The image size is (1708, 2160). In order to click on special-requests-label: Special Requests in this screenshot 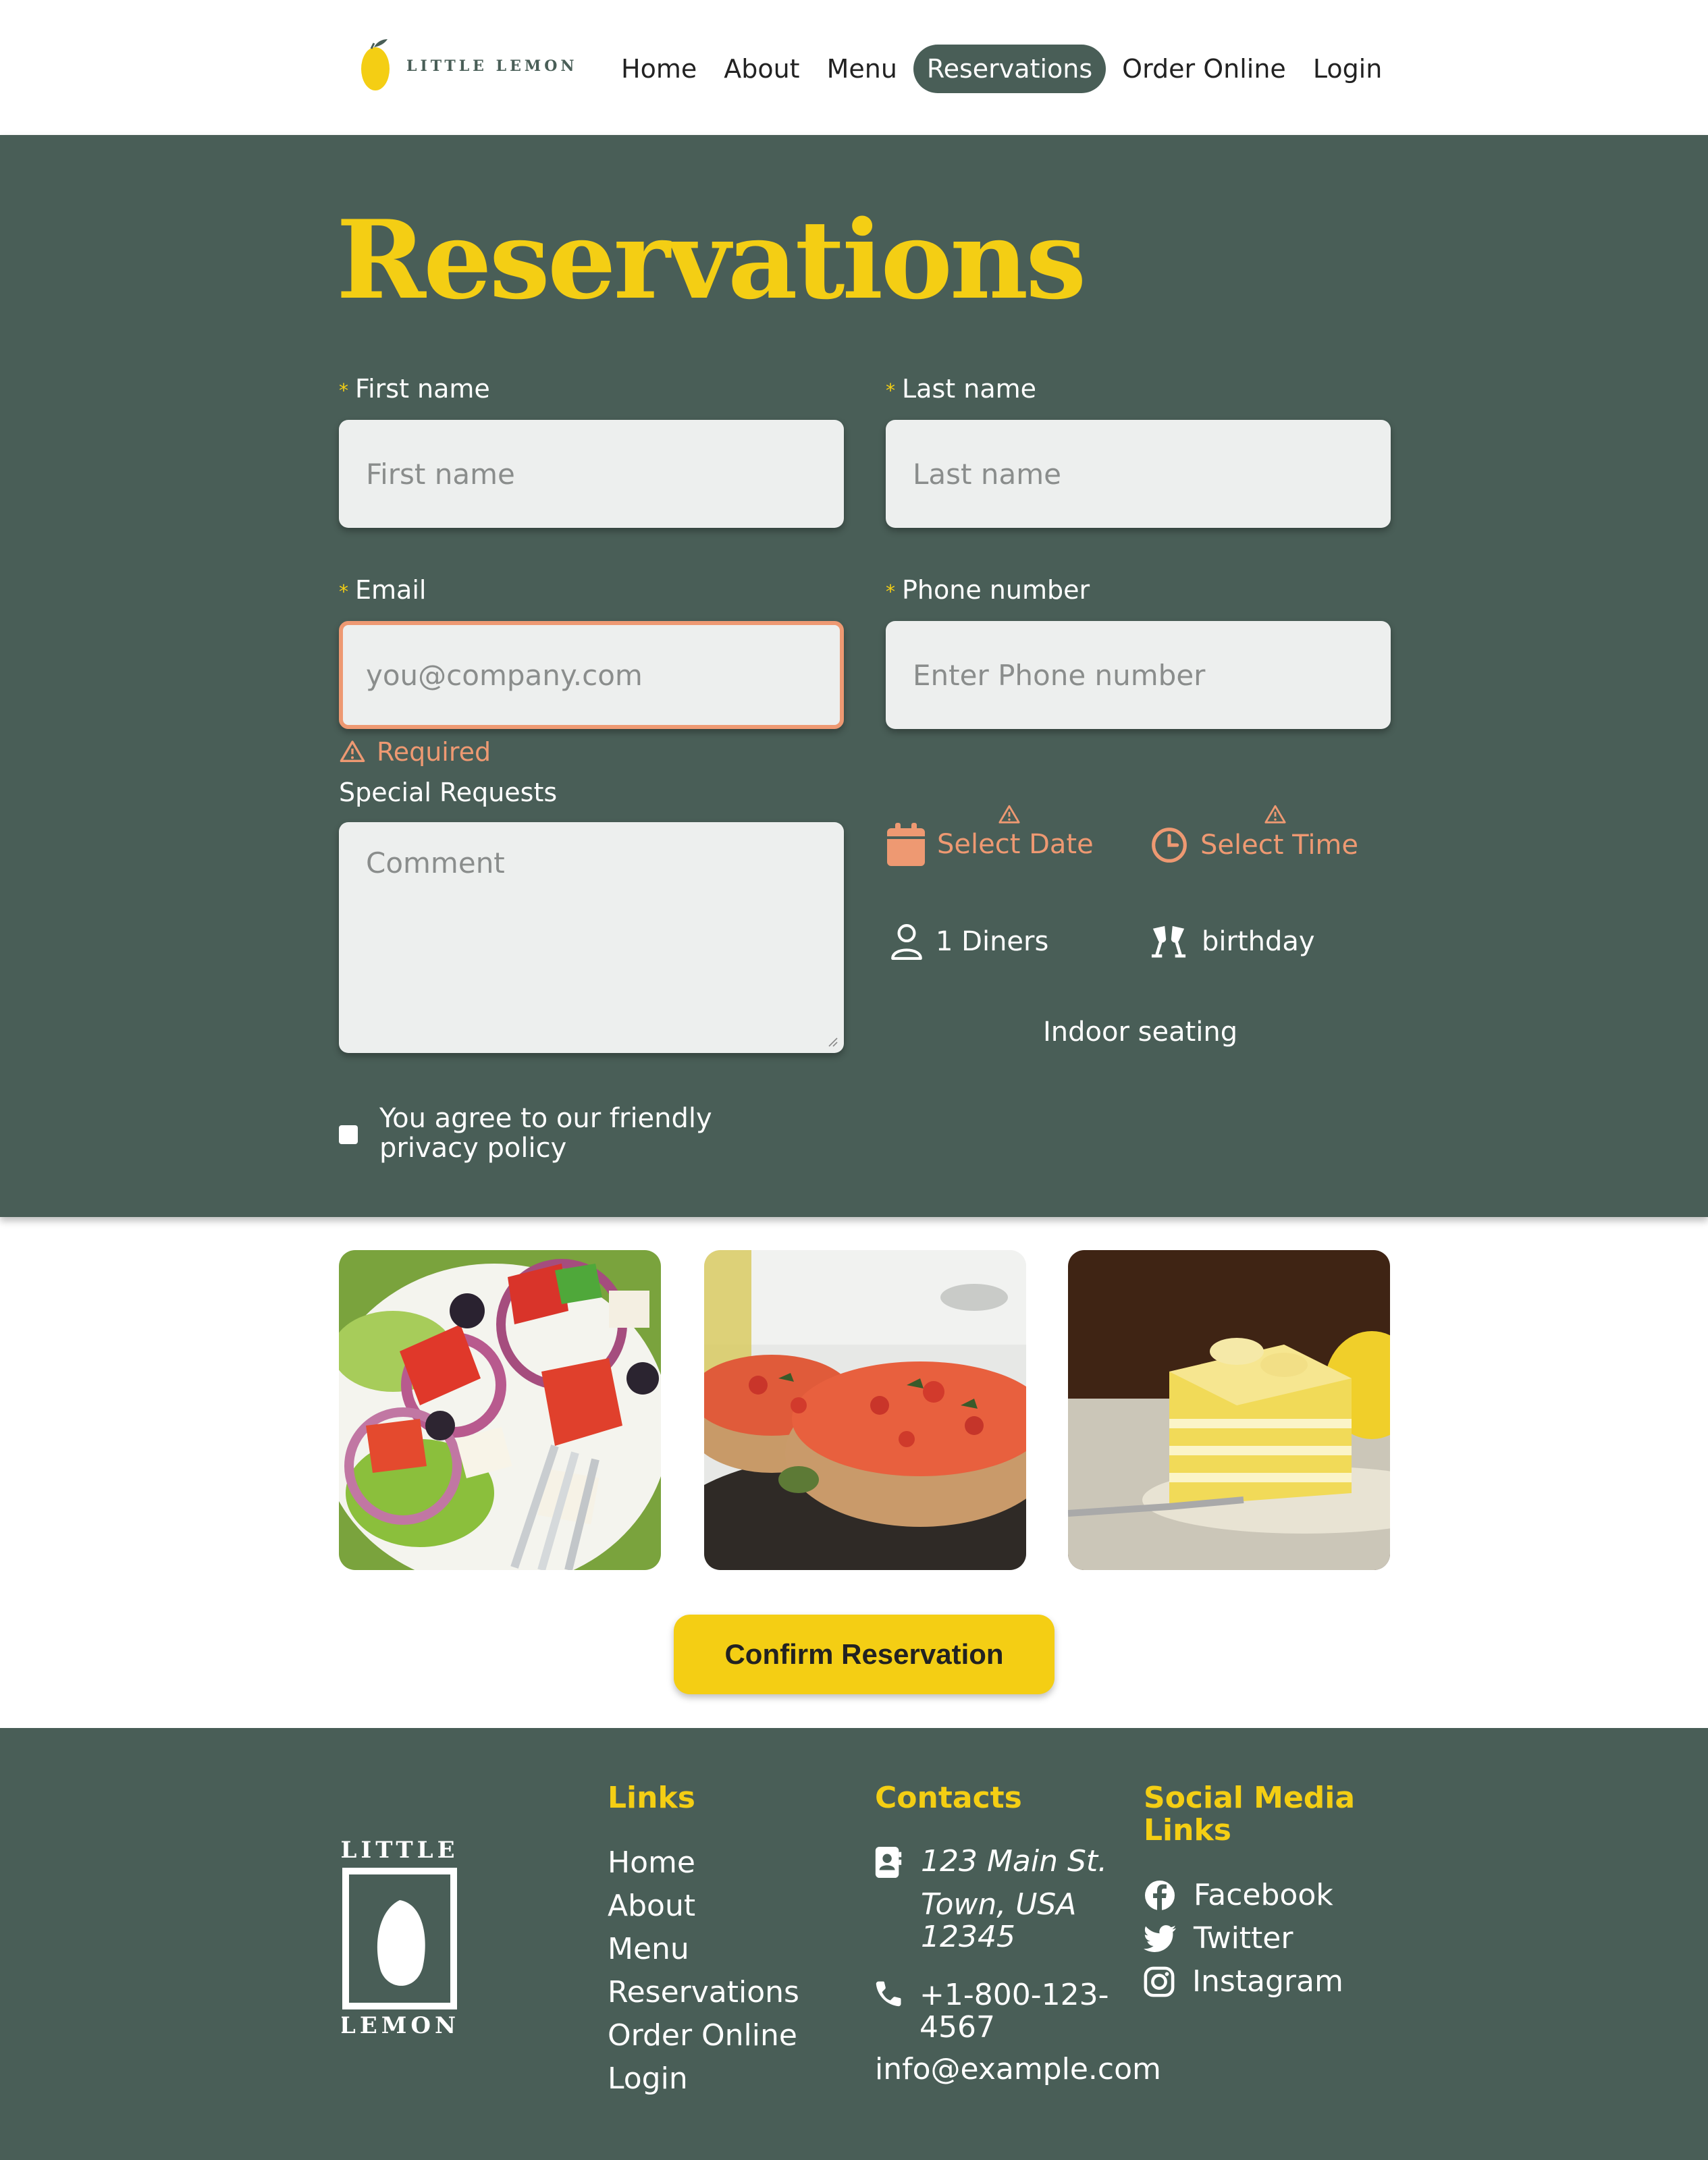, I will do `click(448, 792)`.